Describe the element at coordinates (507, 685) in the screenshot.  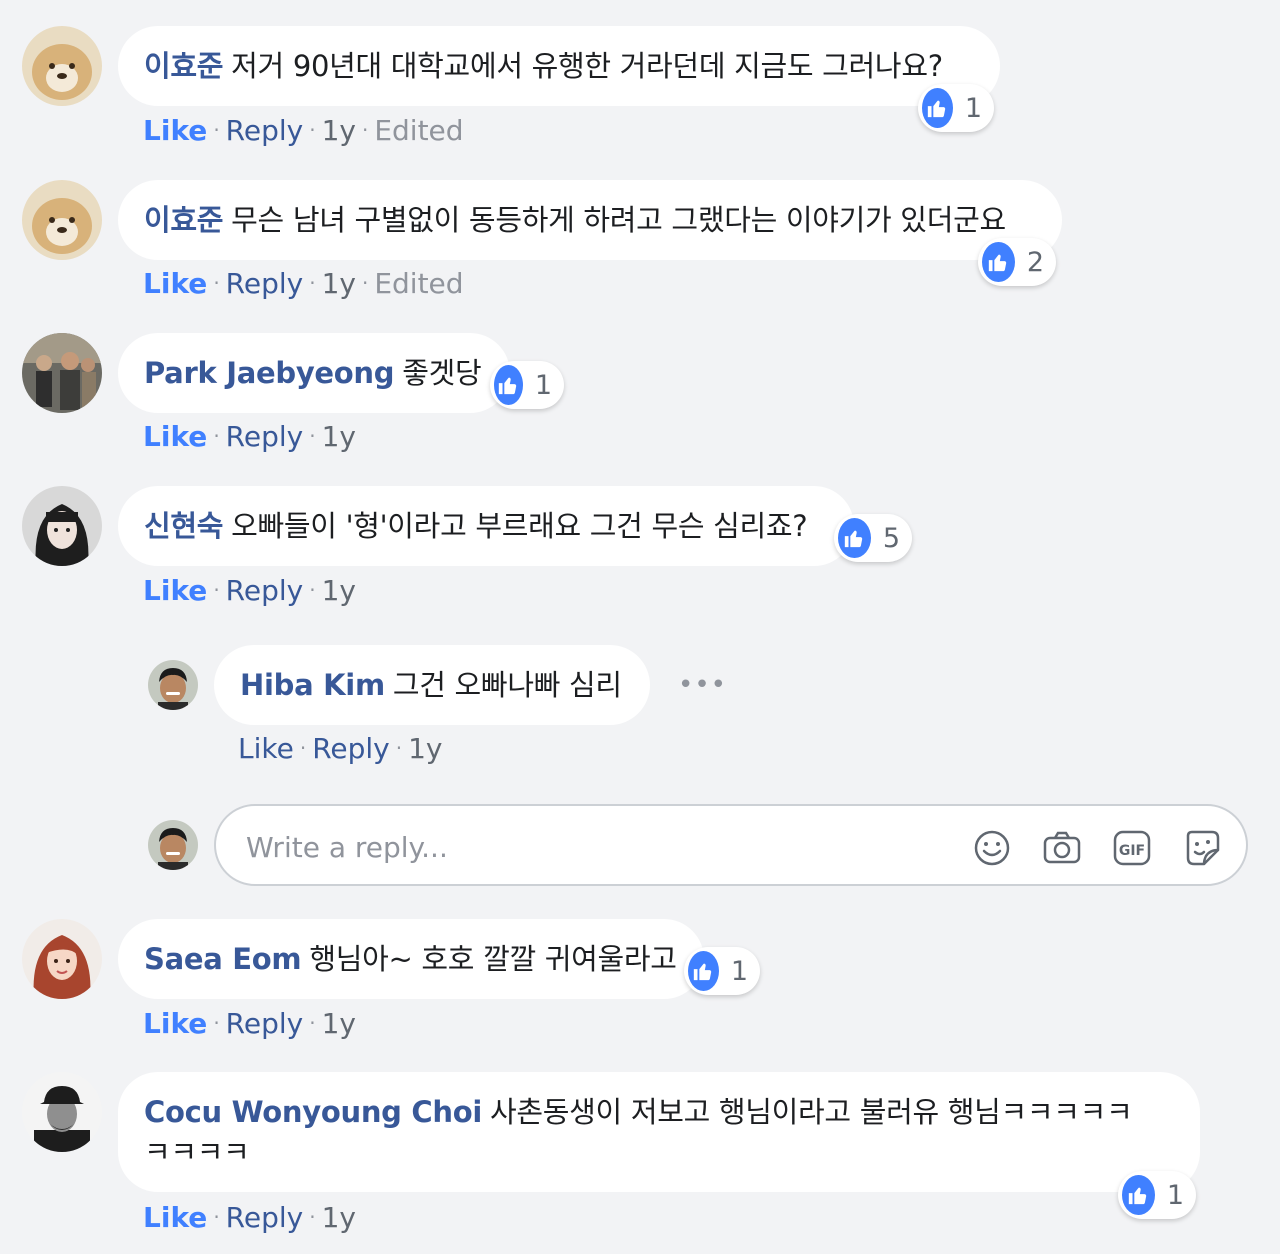
I see `reply-text: 그건 오빠나빠 심리` at that location.